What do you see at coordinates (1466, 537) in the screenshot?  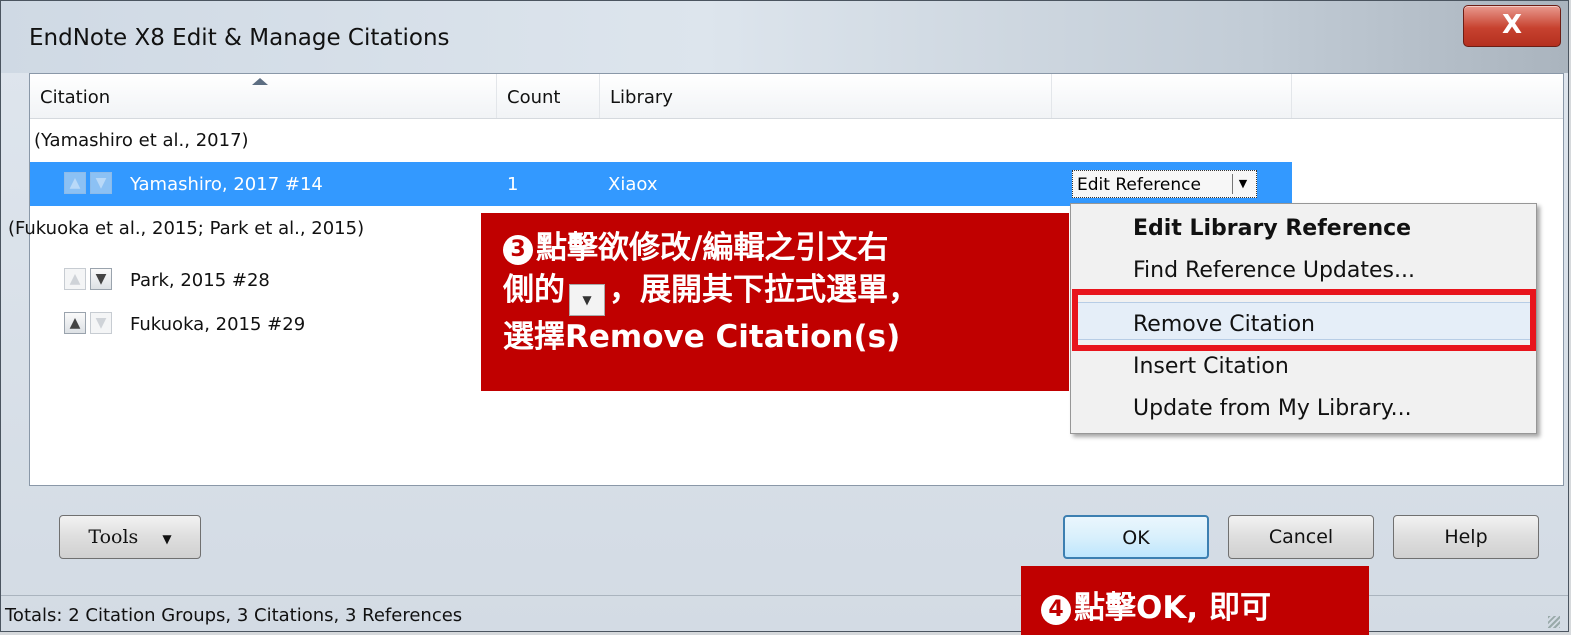 I see `help-button: Help` at bounding box center [1466, 537].